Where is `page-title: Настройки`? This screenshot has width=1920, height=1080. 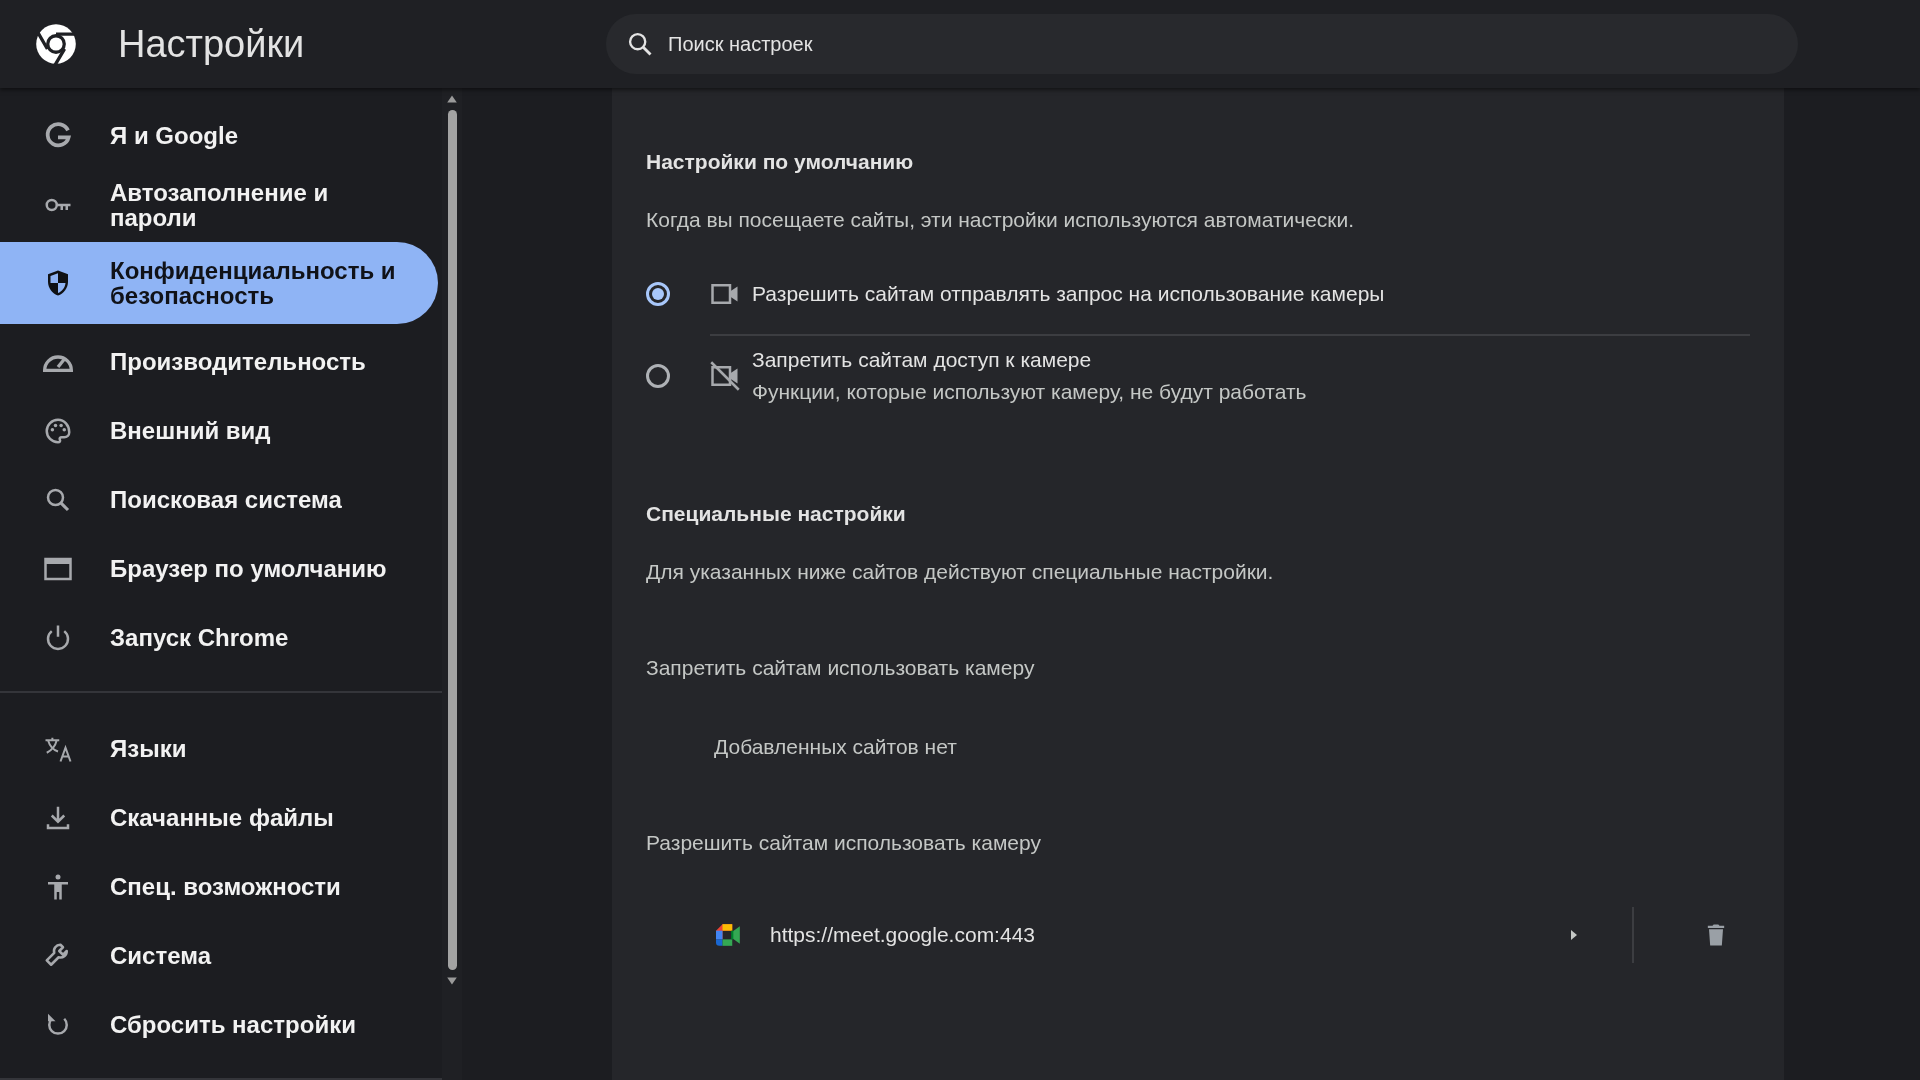 page-title: Настройки is located at coordinates (211, 44).